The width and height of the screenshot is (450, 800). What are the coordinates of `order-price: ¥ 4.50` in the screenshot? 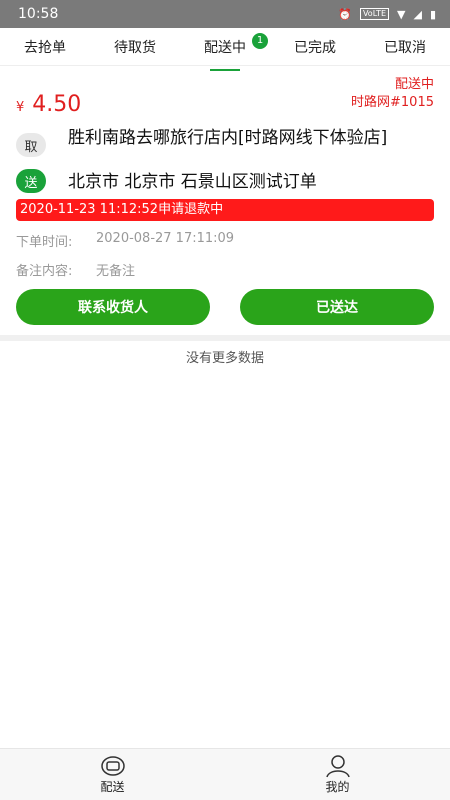 It's located at (48, 104).